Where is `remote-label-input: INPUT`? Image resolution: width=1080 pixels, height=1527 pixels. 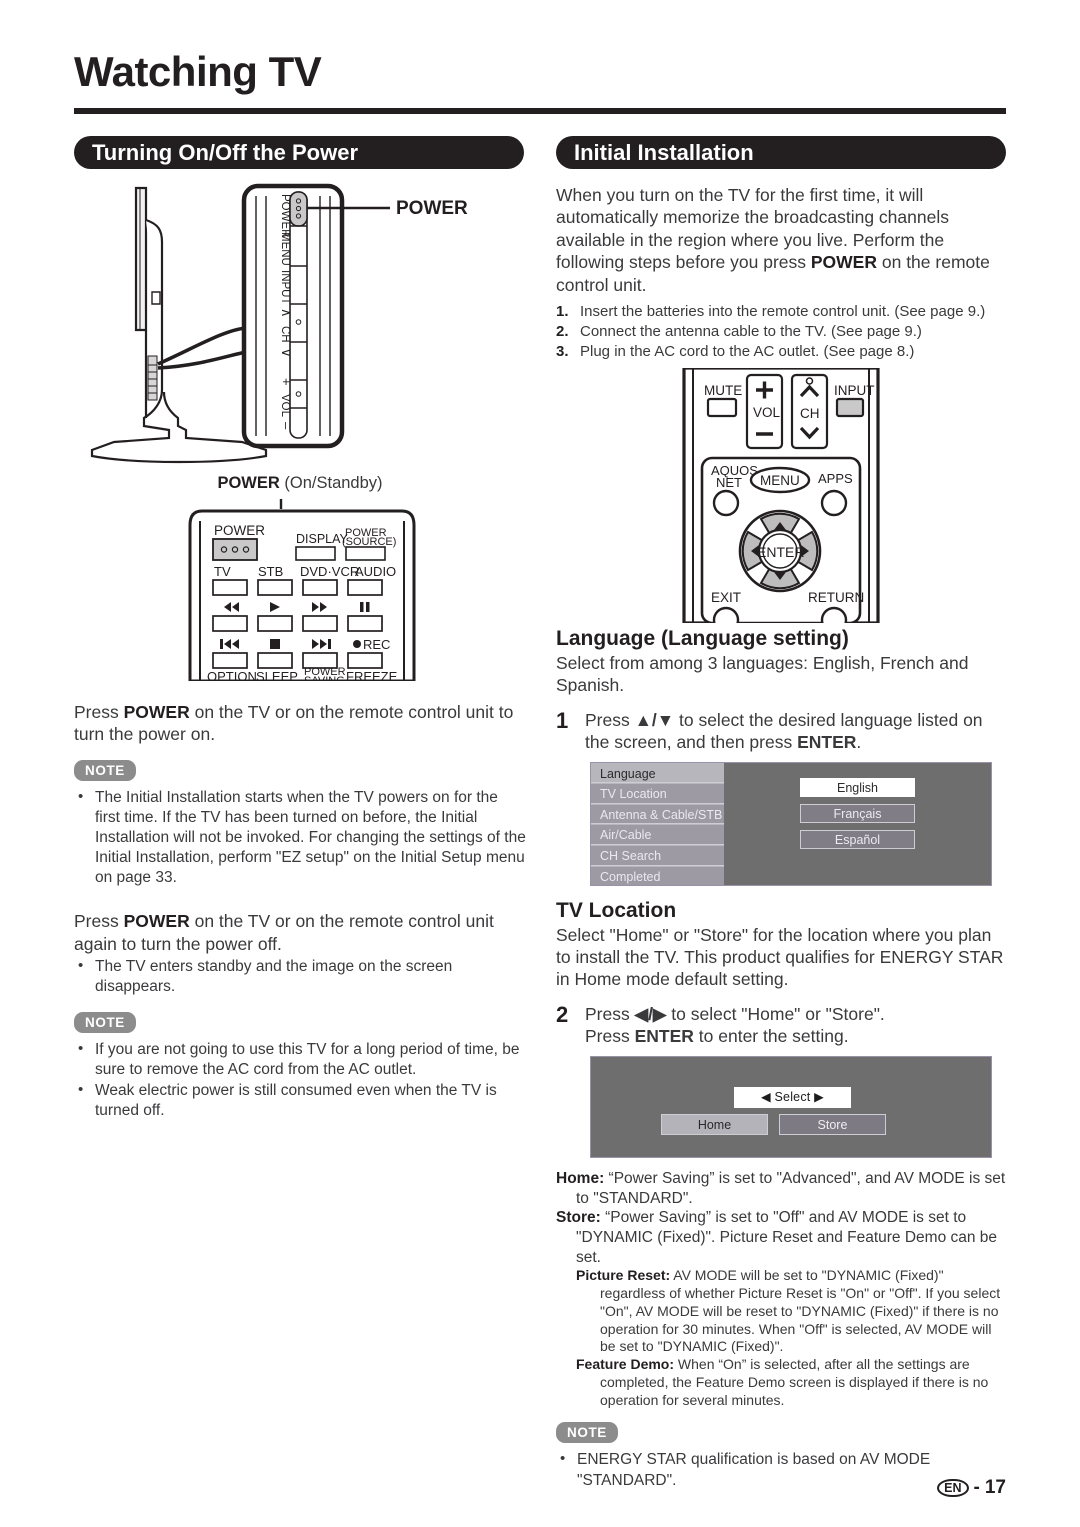
remote-label-input: INPUT is located at coordinates (854, 390).